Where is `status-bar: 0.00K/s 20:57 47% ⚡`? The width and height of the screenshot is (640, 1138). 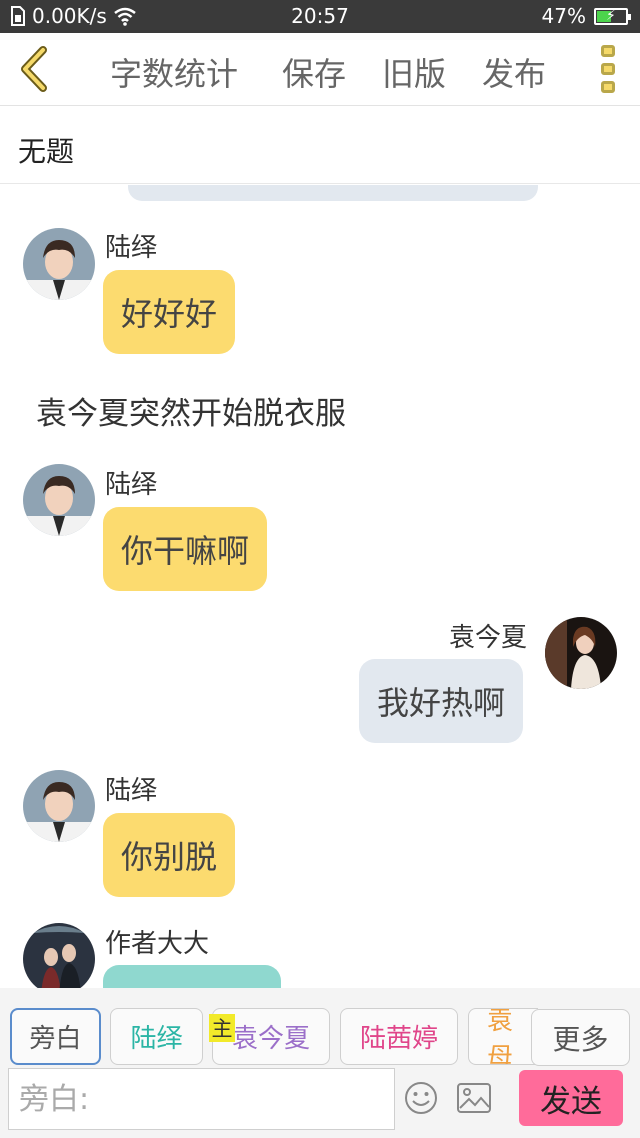
status-bar: 0.00K/s 20:57 47% ⚡ is located at coordinates (320, 16).